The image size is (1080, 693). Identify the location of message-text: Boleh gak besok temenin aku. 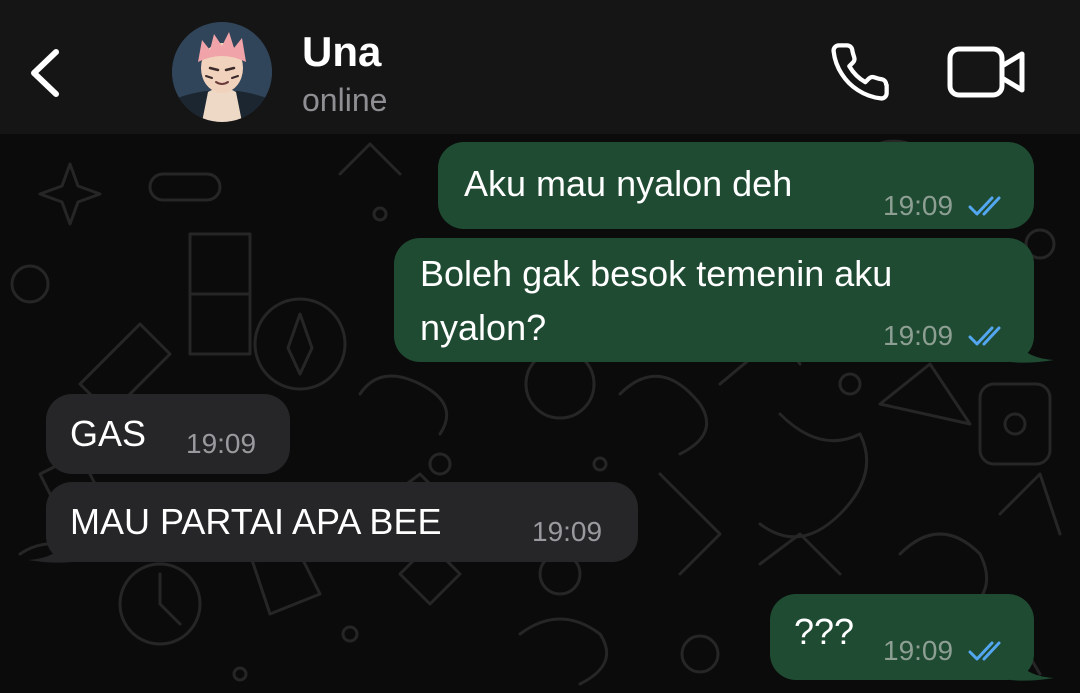
(656, 273).